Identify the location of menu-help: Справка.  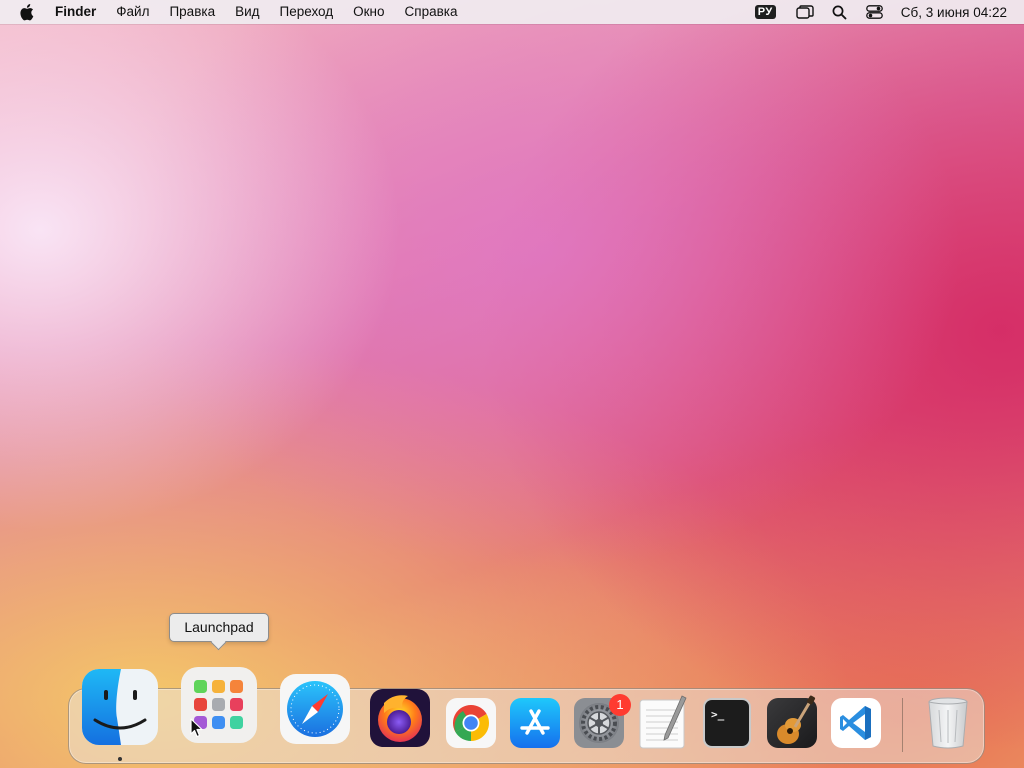
(431, 12).